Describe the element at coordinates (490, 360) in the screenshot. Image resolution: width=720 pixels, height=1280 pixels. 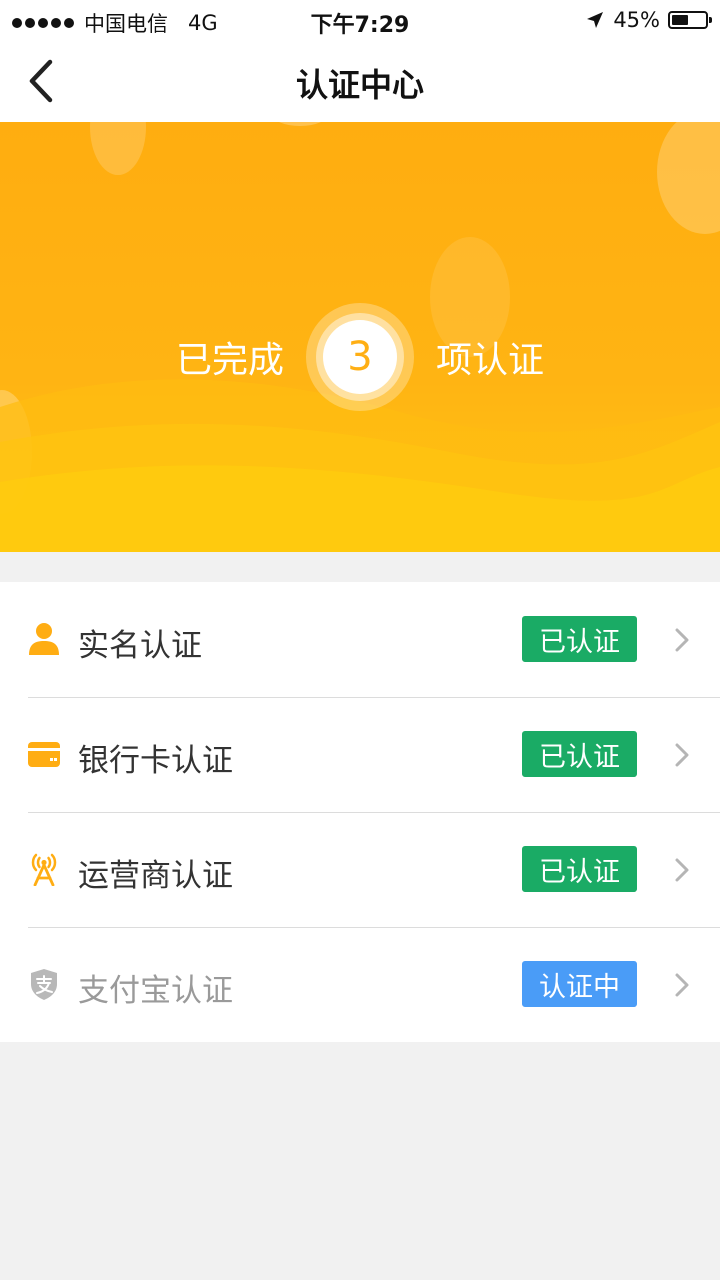
I see `summary-suffix: 项认证` at that location.